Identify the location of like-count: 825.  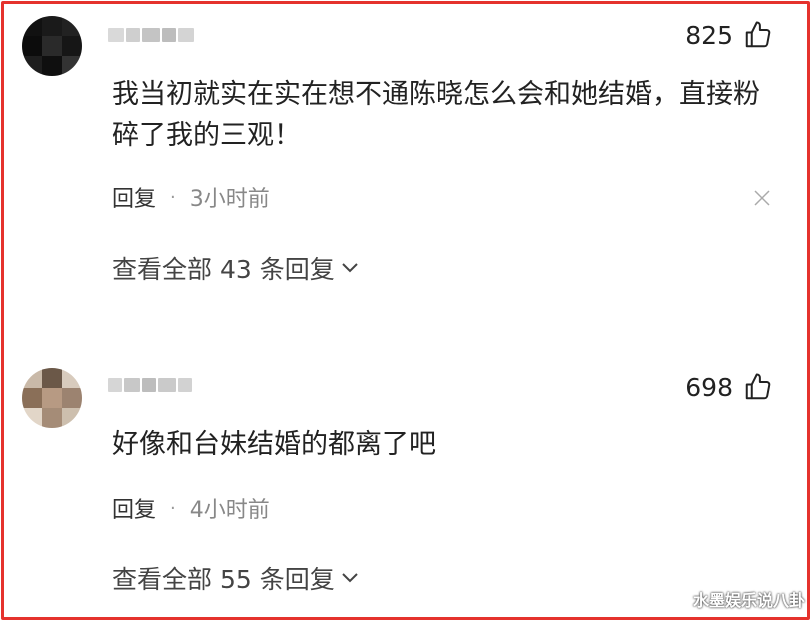
(709, 35).